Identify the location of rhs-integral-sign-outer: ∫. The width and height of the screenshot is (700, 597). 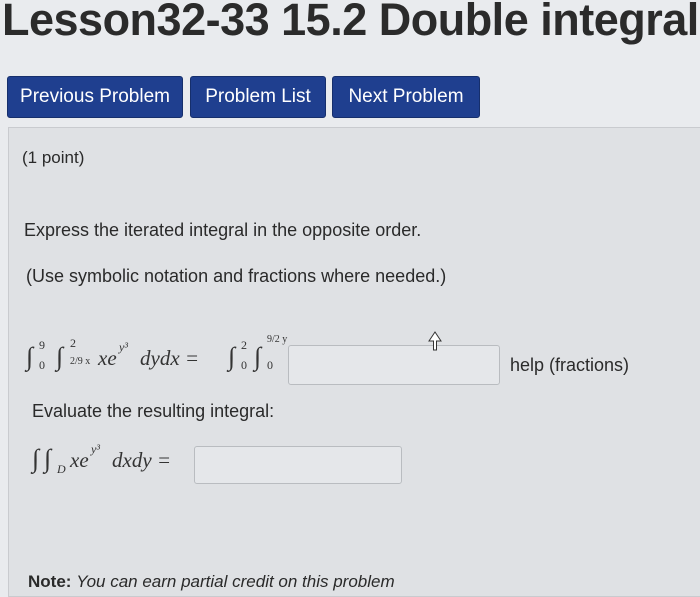
(232, 356).